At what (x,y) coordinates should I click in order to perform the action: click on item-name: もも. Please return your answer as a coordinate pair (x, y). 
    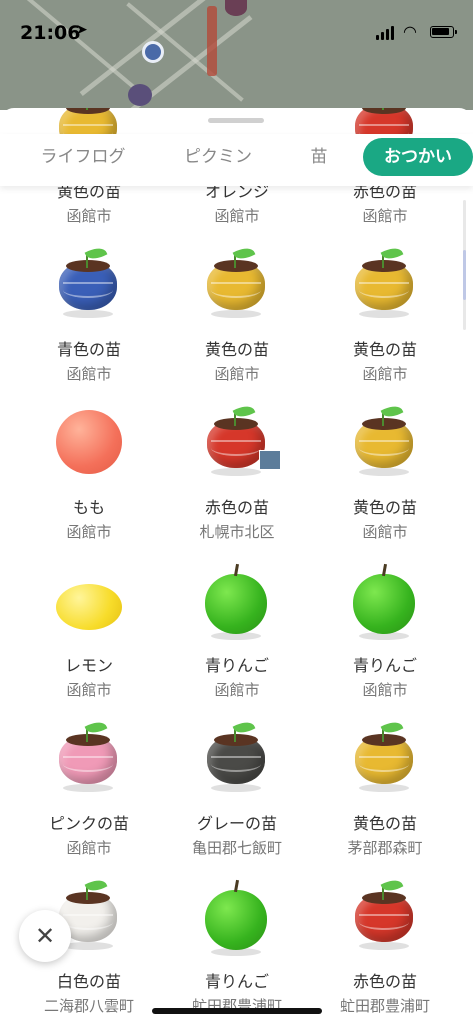
    Looking at the image, I should click on (88, 507).